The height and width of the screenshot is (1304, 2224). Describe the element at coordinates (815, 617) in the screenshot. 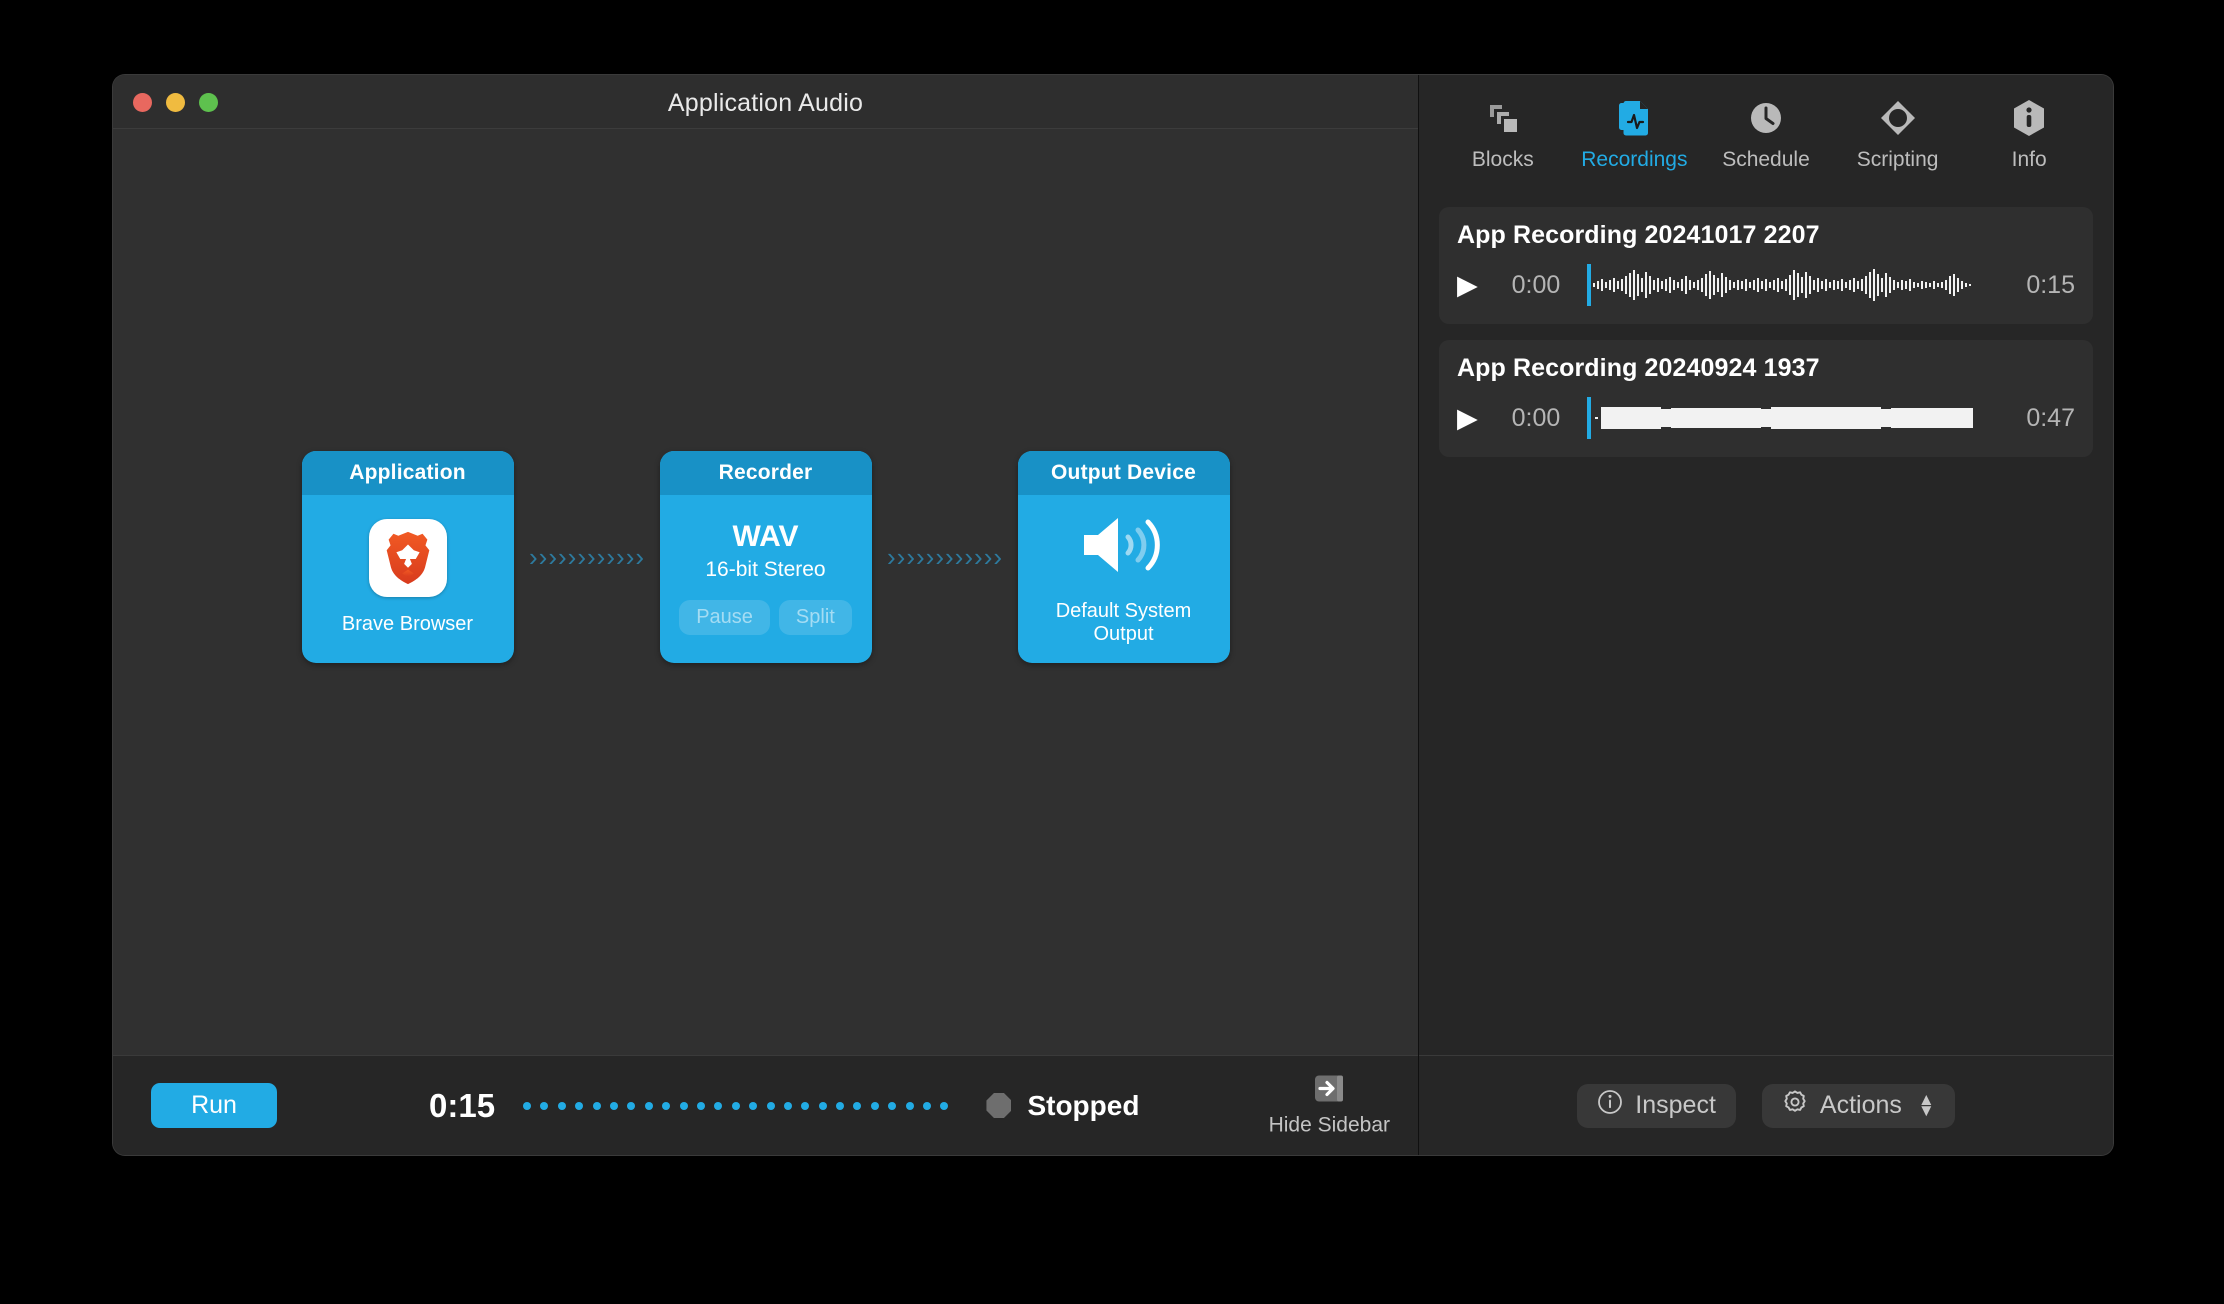

I see `split-button: Split` at that location.